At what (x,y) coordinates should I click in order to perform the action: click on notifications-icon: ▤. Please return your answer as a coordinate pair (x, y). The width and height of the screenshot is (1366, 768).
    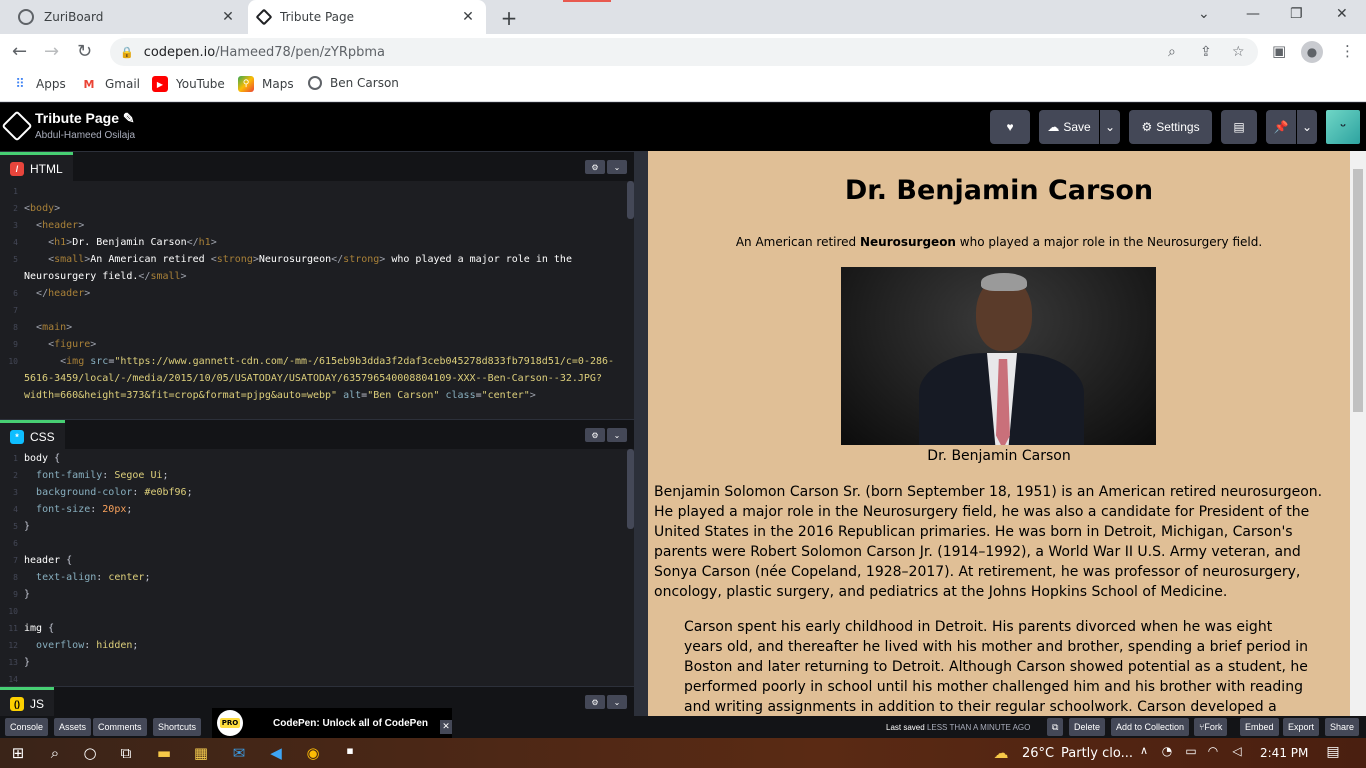
    Looking at the image, I should click on (1333, 752).